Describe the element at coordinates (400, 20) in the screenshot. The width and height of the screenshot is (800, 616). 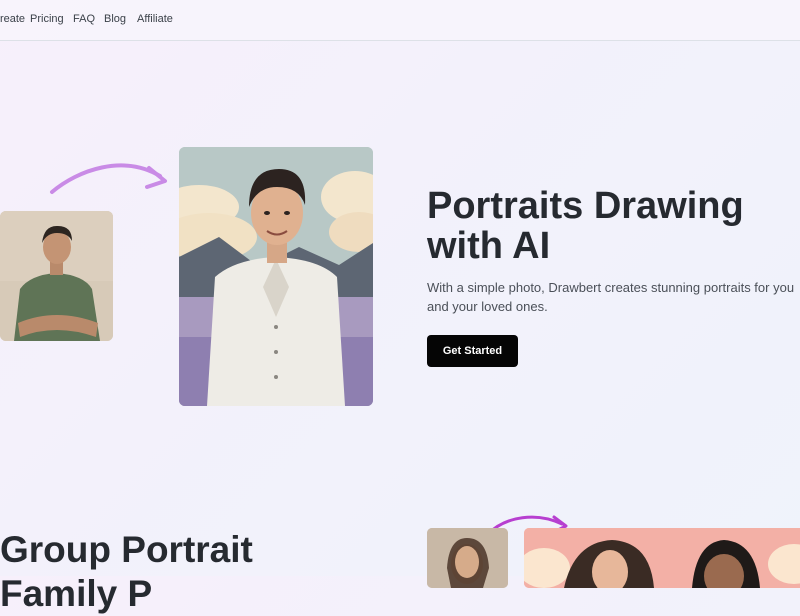
I see `top-nav: Create Pricing FAQ Blog Affiliate` at that location.